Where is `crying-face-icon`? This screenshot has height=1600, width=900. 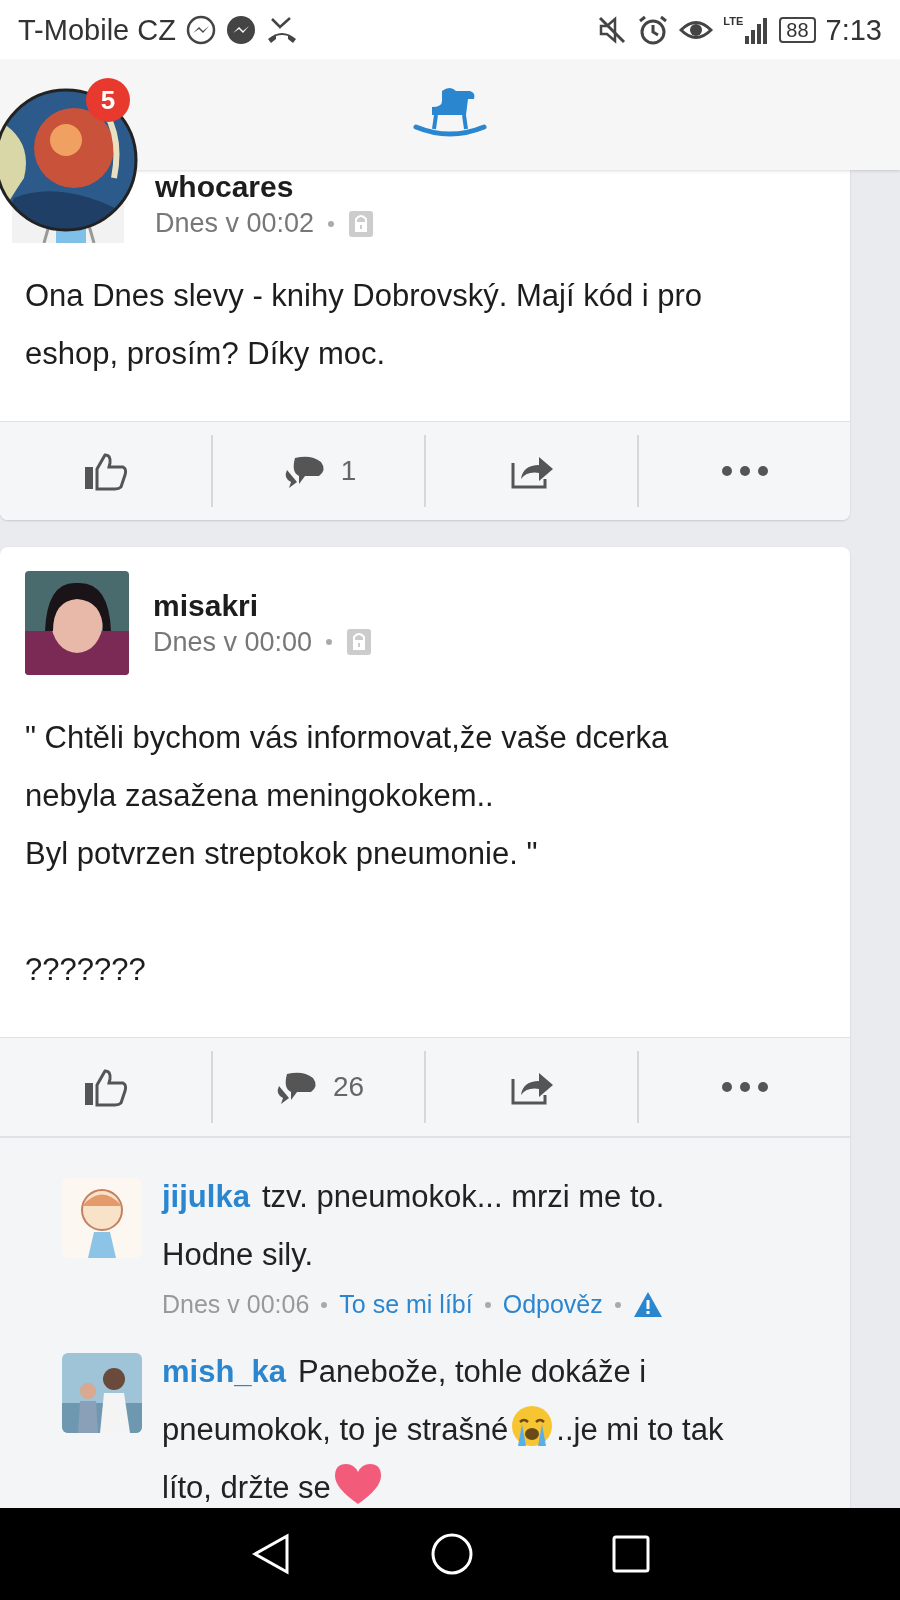 crying-face-icon is located at coordinates (532, 1426).